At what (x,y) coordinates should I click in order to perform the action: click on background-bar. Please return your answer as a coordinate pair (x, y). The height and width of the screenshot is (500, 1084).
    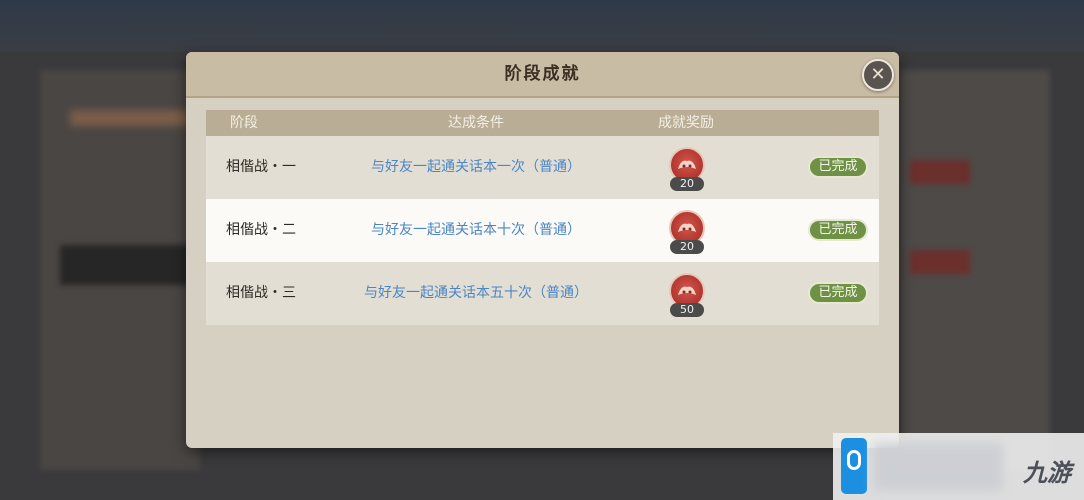
    Looking at the image, I should click on (130, 118).